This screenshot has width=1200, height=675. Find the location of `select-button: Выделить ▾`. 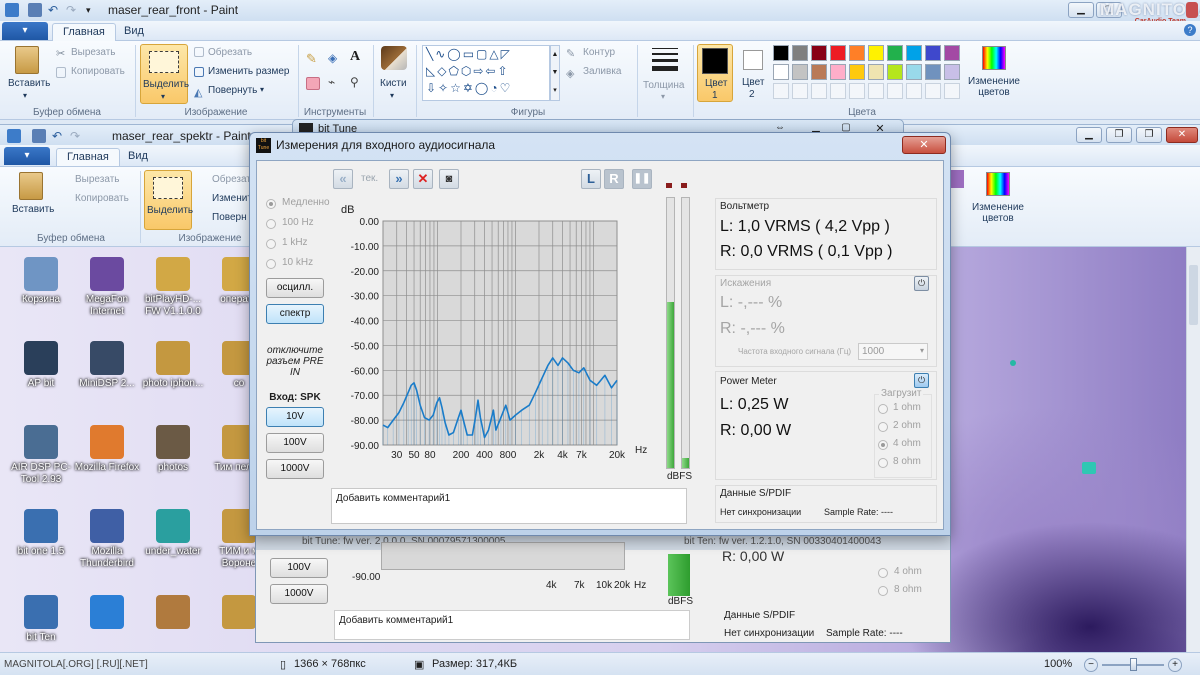

select-button: Выделить ▾ is located at coordinates (164, 74).